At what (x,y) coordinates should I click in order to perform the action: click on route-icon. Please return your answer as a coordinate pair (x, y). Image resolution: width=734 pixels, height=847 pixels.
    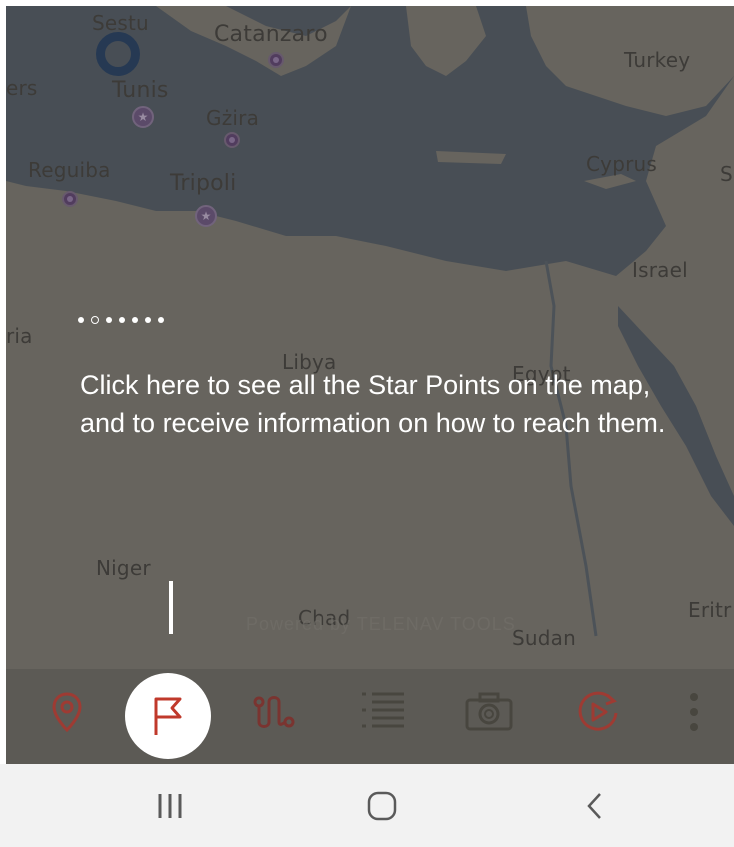
    Looking at the image, I should click on (274, 712).